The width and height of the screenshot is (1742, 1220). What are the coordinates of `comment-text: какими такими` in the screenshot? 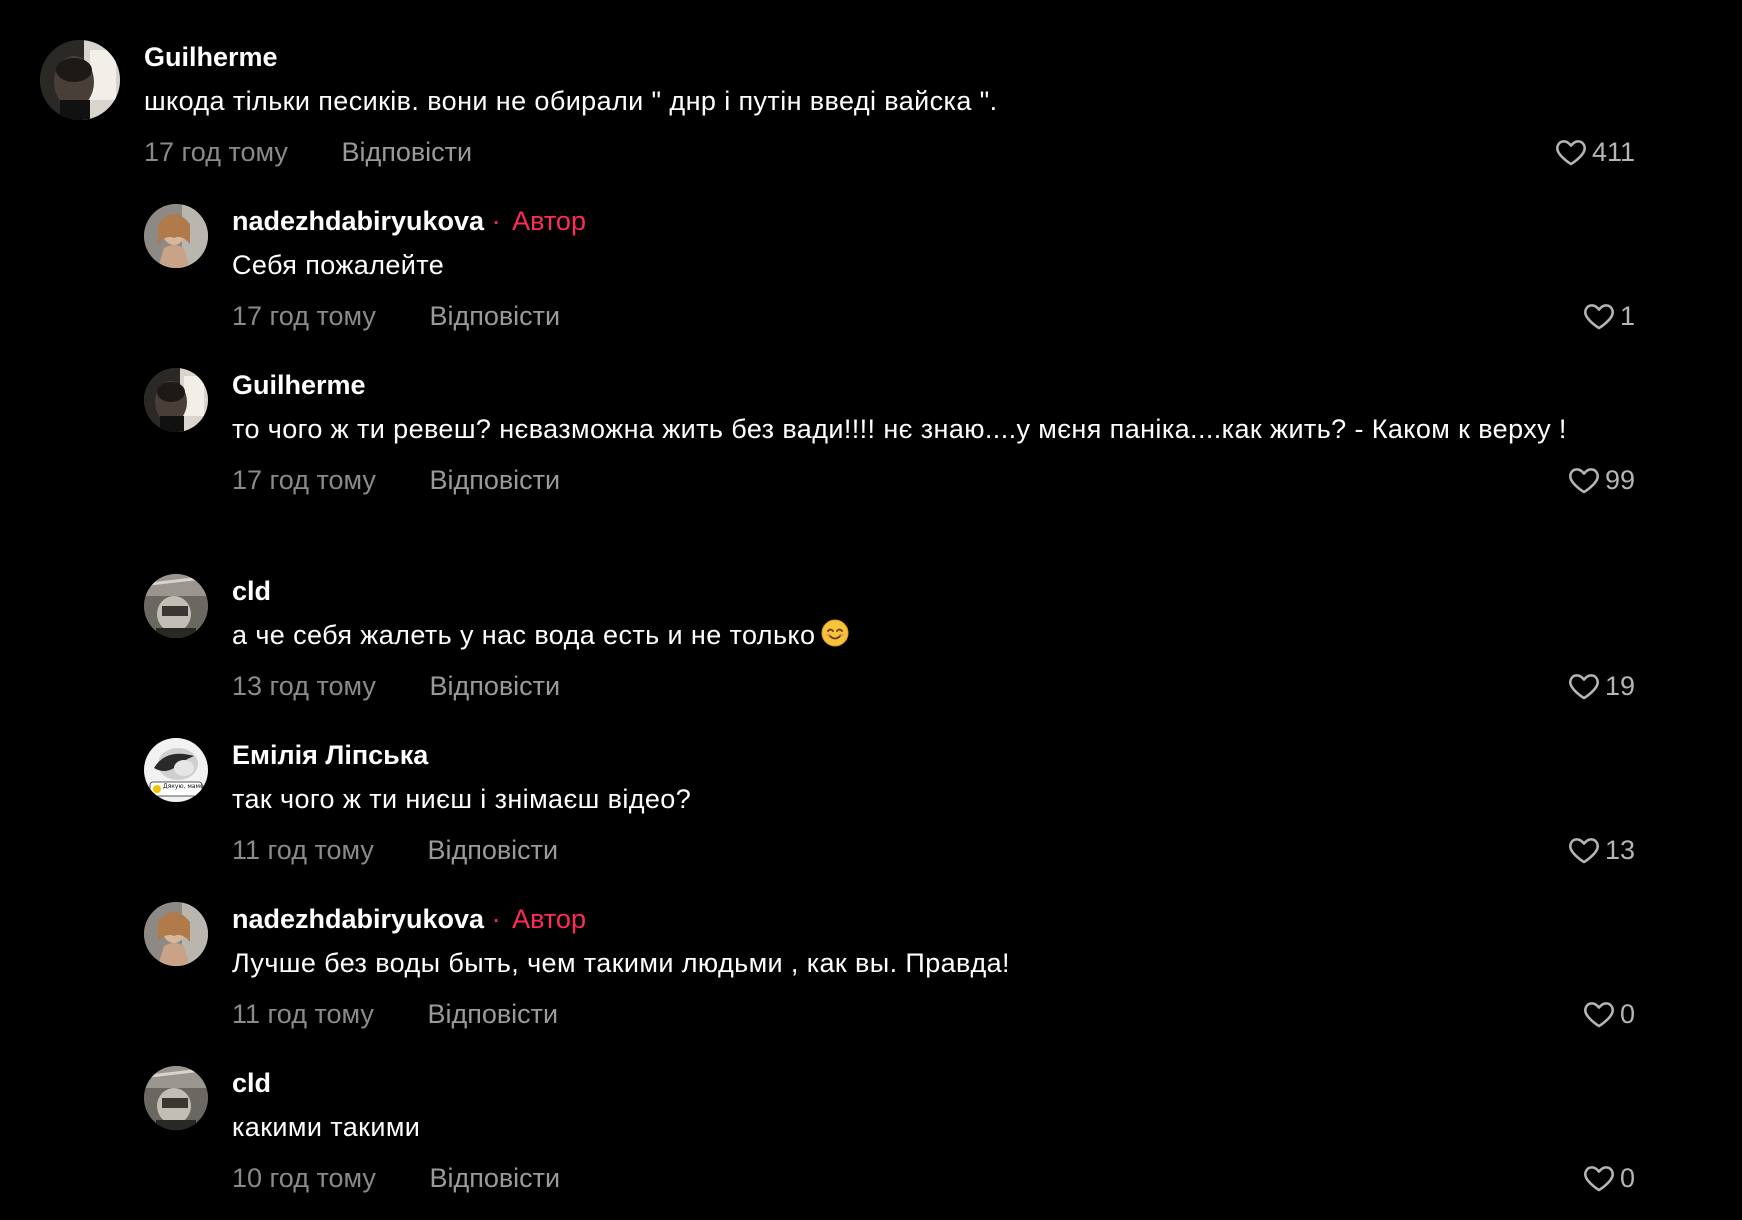 It's located at (326, 1127).